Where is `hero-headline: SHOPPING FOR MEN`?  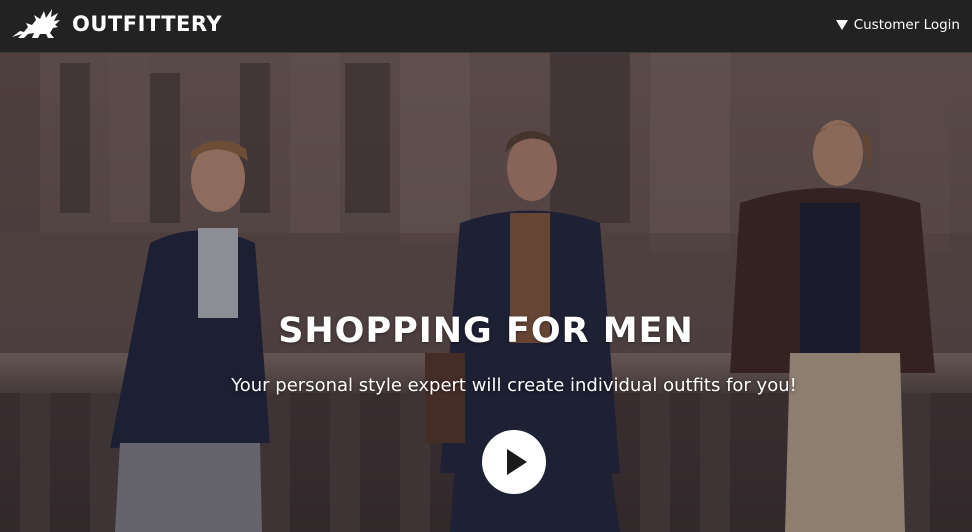 hero-headline: SHOPPING FOR MEN is located at coordinates (486, 331).